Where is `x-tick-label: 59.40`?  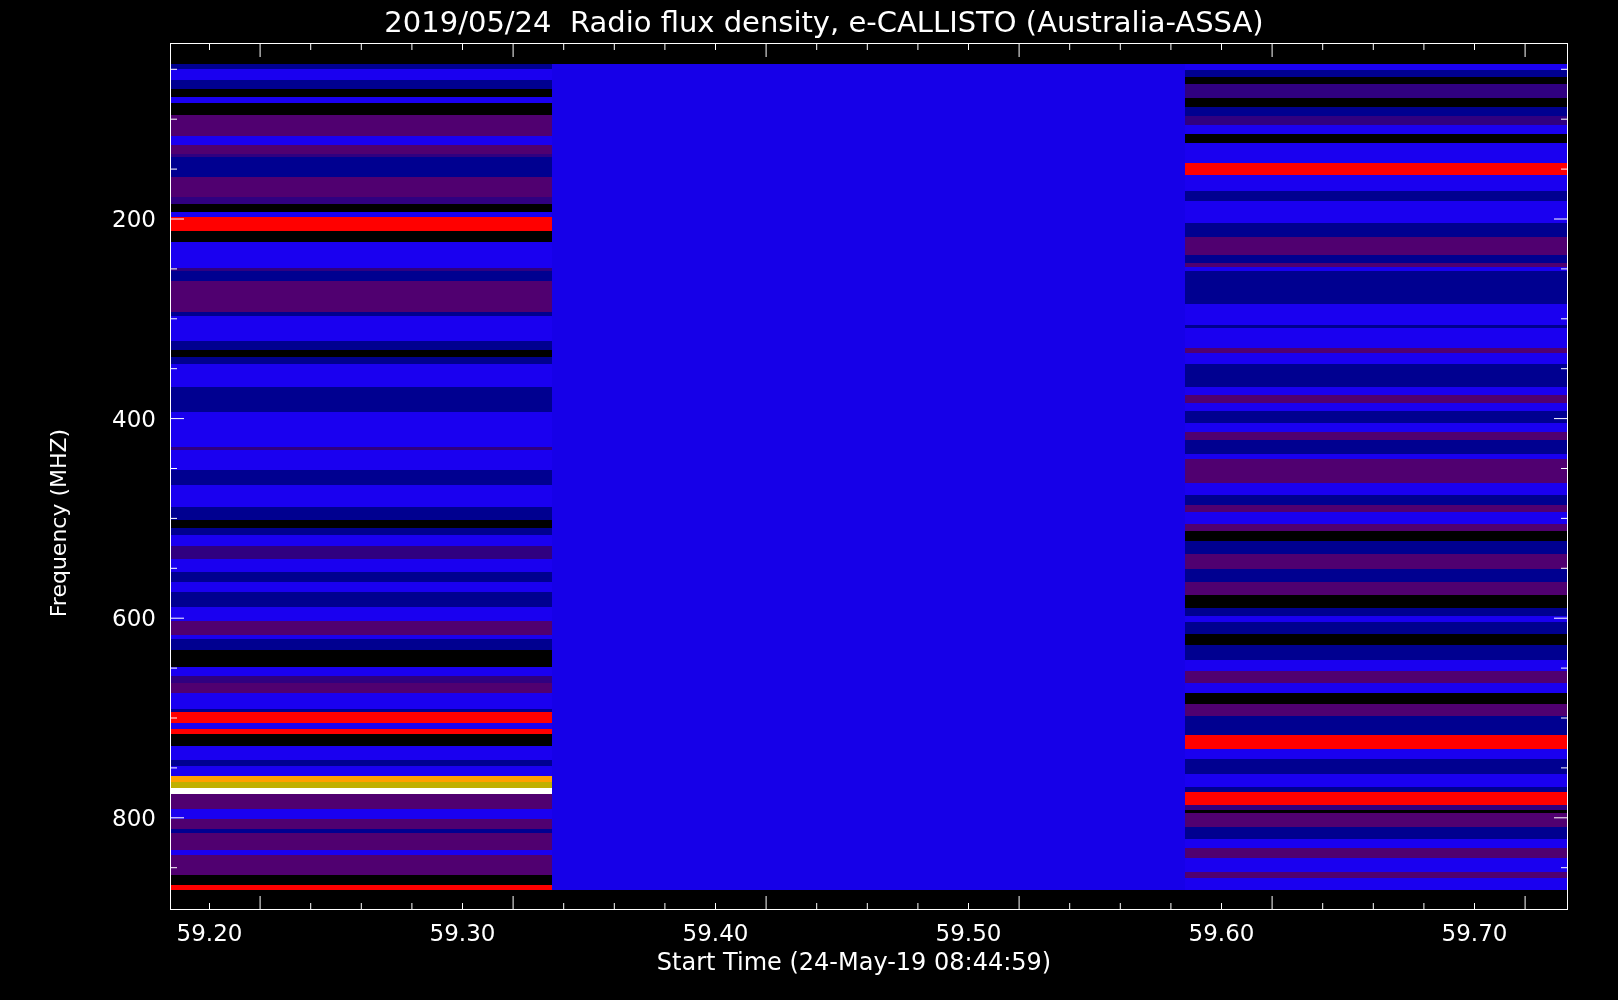
x-tick-label: 59.40 is located at coordinates (715, 933).